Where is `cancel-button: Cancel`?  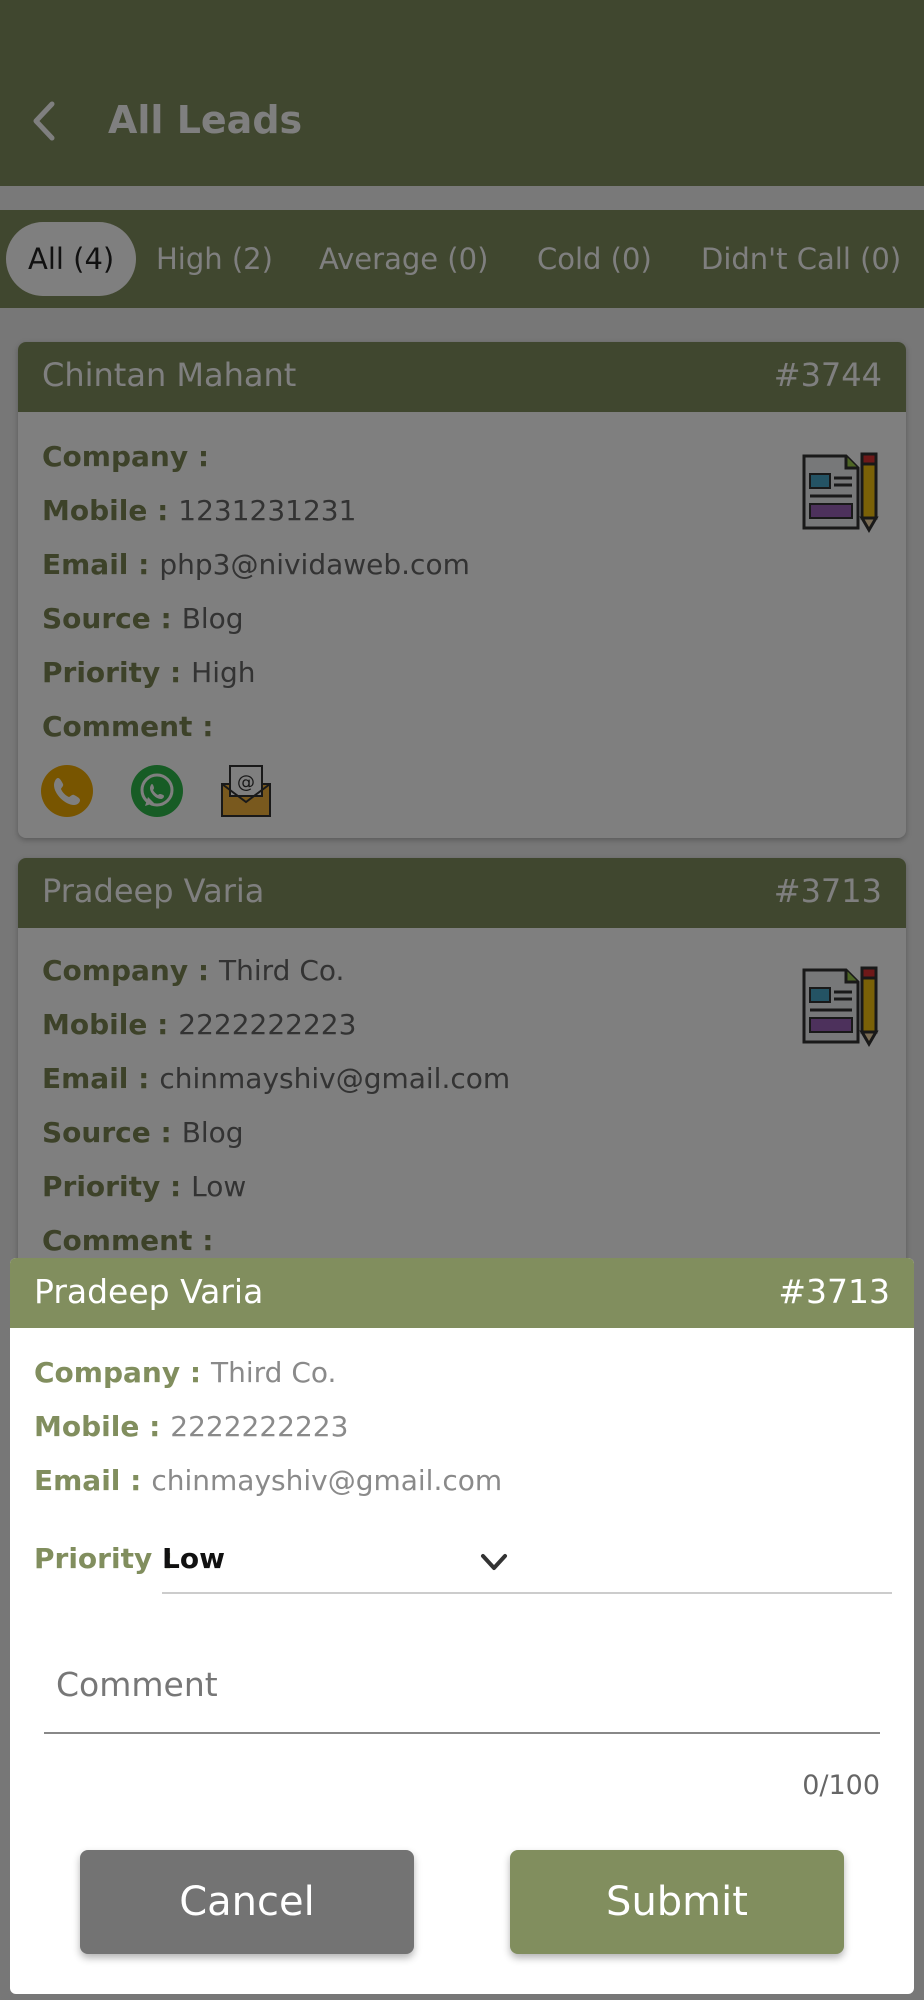
cancel-button: Cancel is located at coordinates (247, 1902).